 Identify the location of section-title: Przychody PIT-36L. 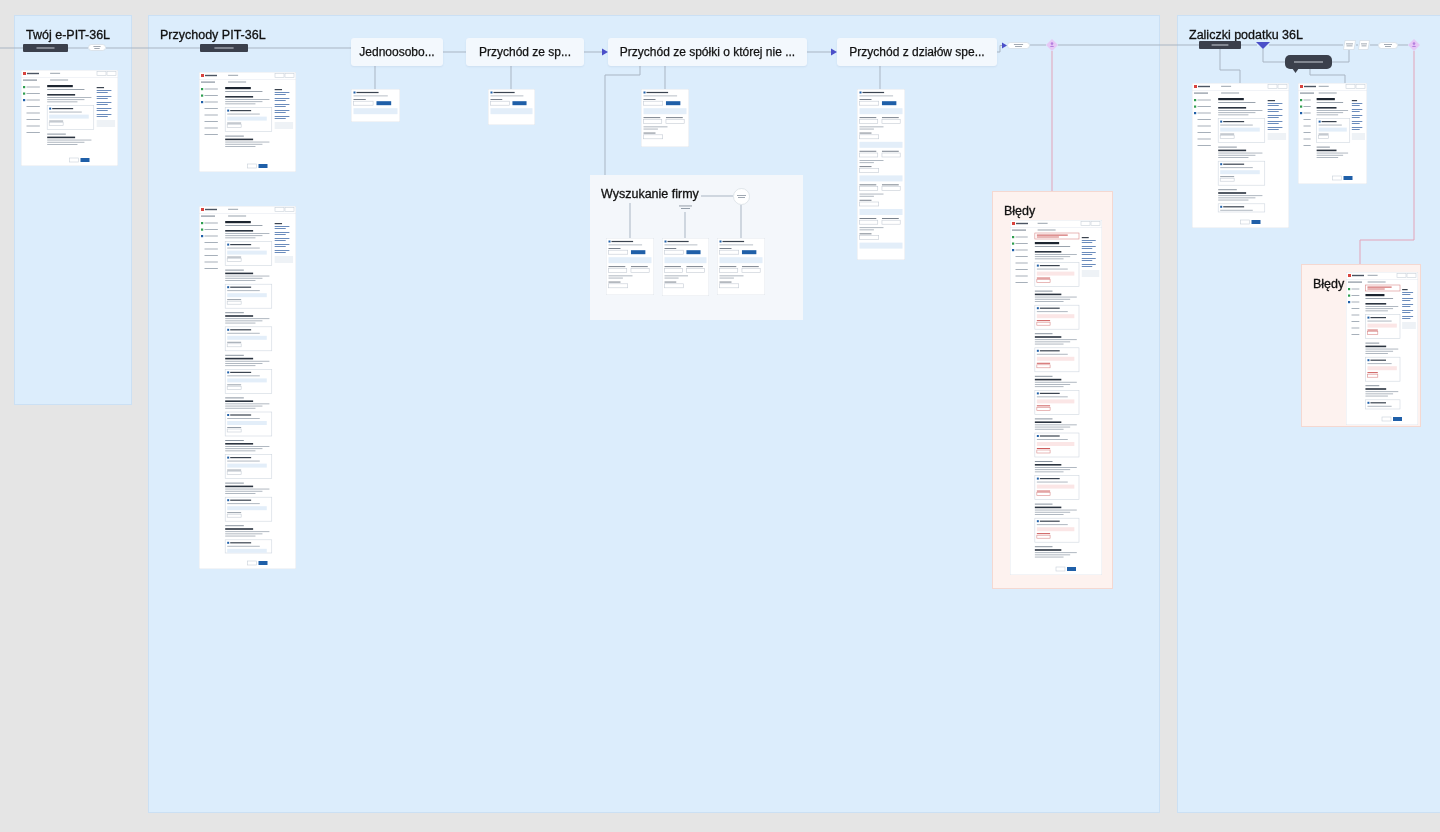
(213, 35).